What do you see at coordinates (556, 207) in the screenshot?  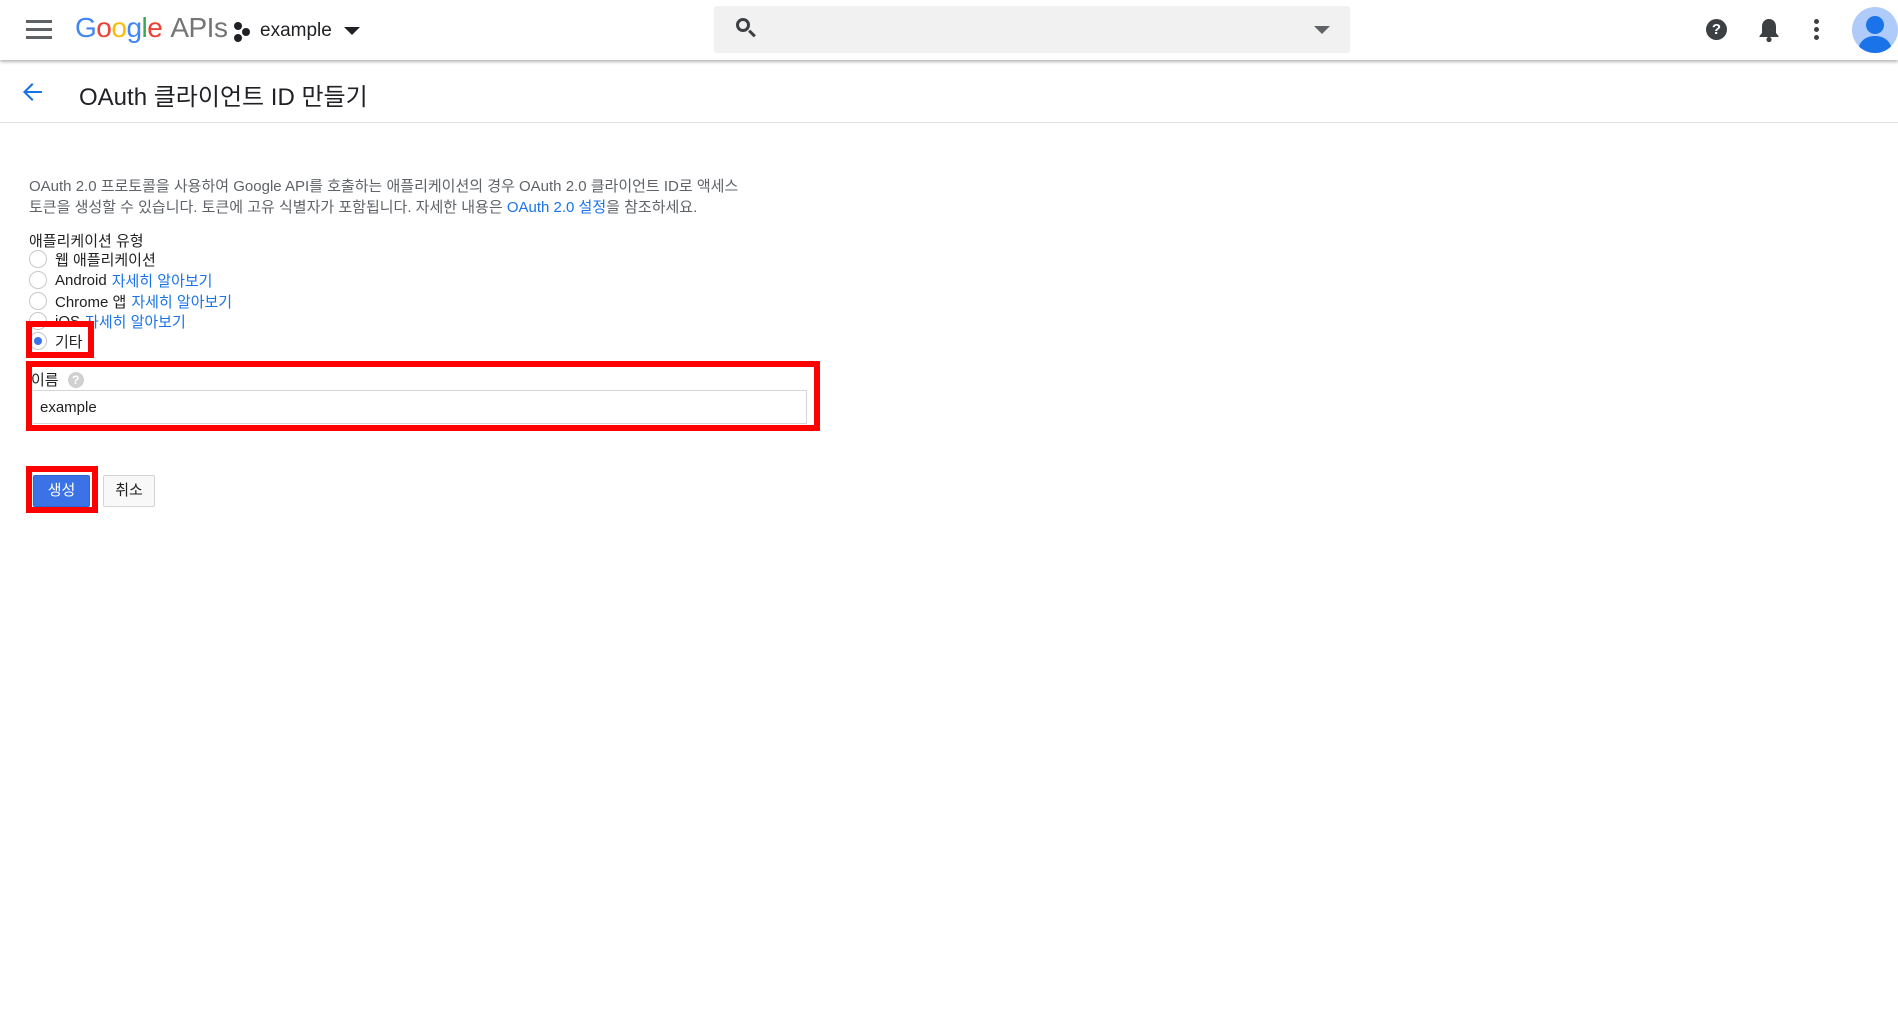 I see `oauth-settings-link: OAuth 2.0 설정` at bounding box center [556, 207].